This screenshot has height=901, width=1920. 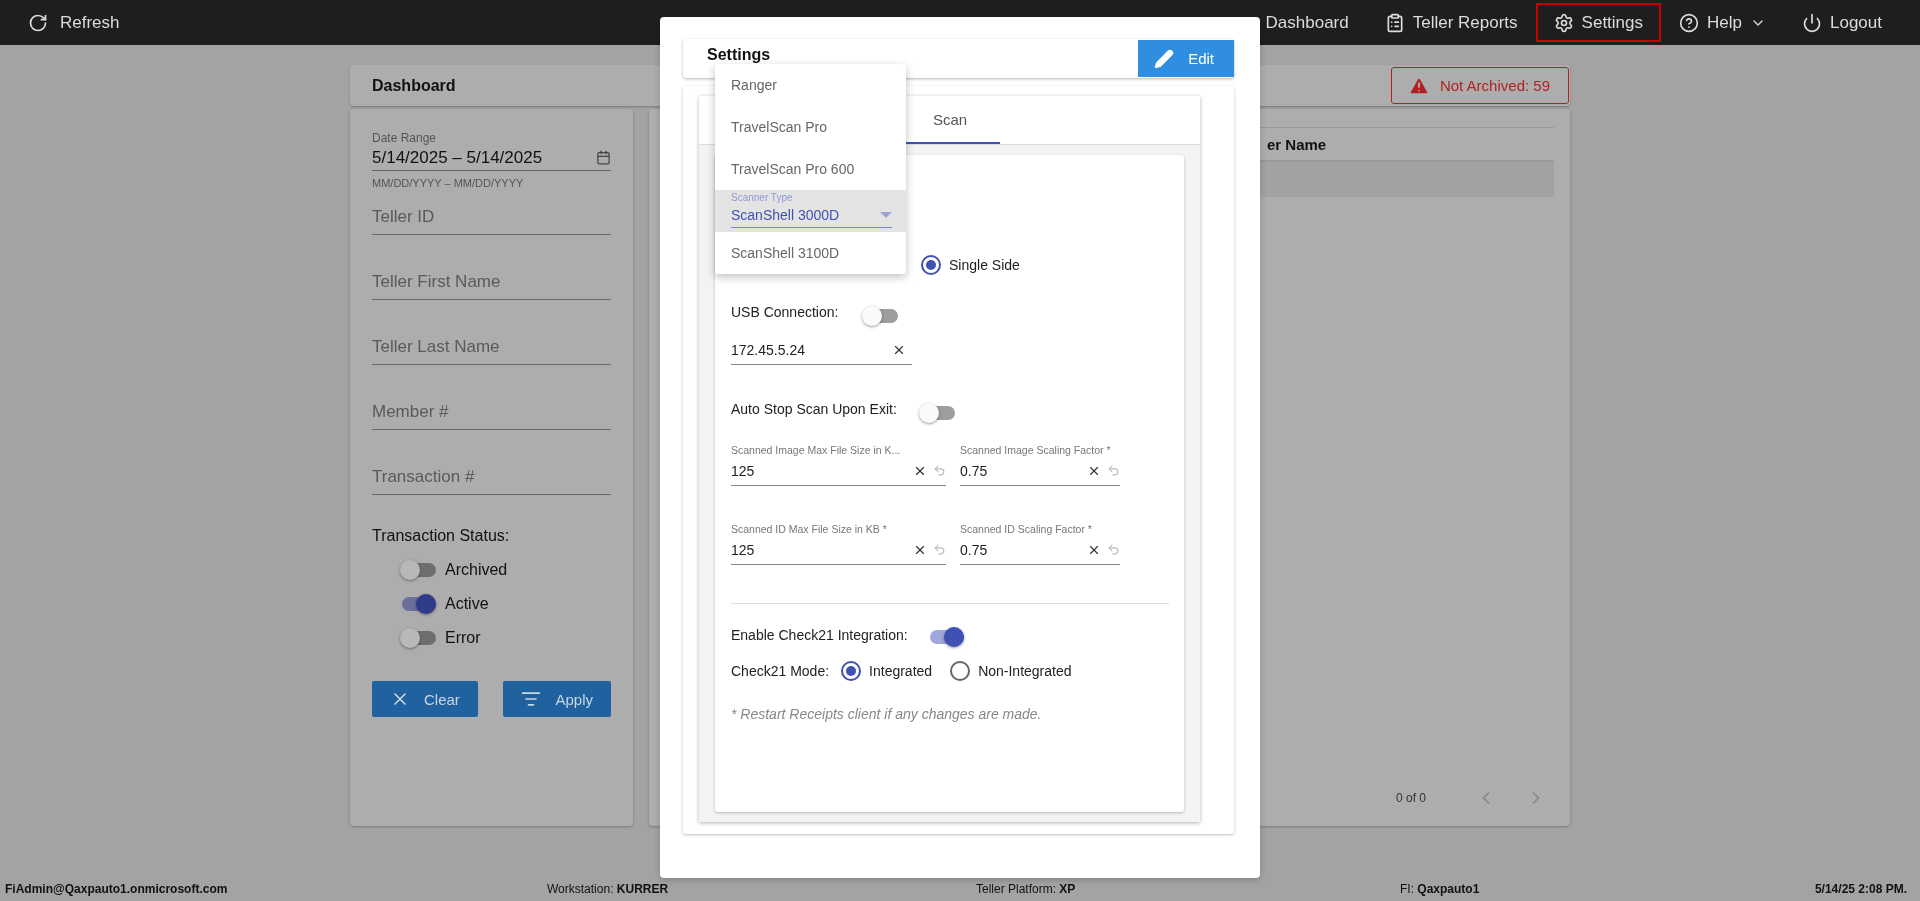 What do you see at coordinates (1812, 22) in the screenshot?
I see `power-icon` at bounding box center [1812, 22].